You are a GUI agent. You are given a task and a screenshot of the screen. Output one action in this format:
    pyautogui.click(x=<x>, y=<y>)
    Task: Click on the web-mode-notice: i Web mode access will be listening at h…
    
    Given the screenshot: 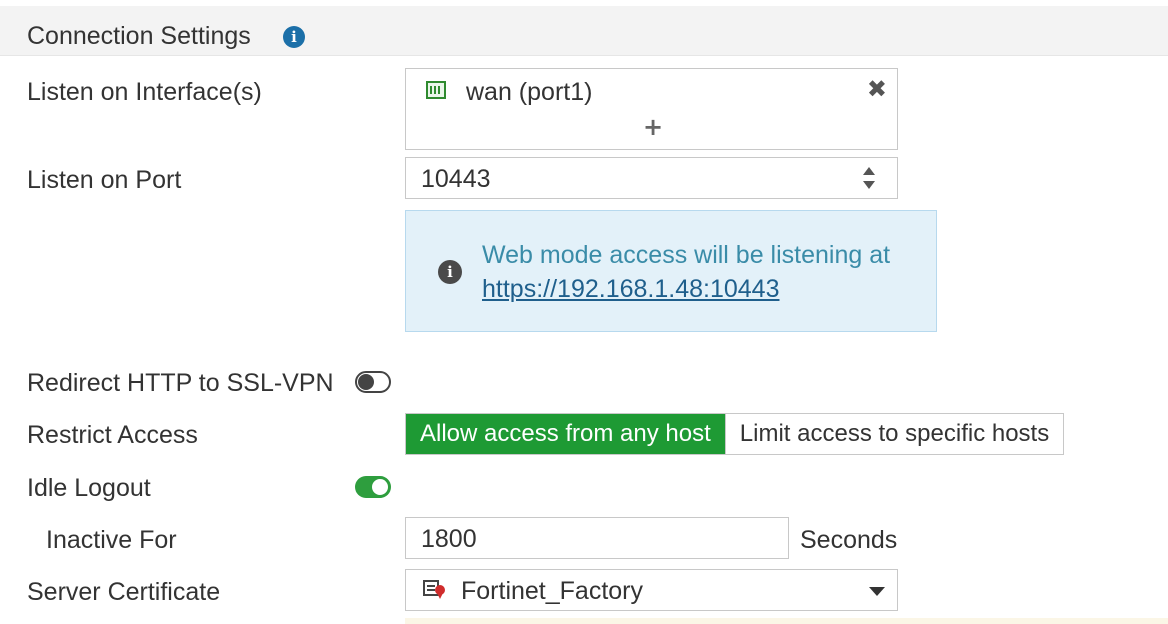 What is the action you would take?
    pyautogui.click(x=671, y=271)
    